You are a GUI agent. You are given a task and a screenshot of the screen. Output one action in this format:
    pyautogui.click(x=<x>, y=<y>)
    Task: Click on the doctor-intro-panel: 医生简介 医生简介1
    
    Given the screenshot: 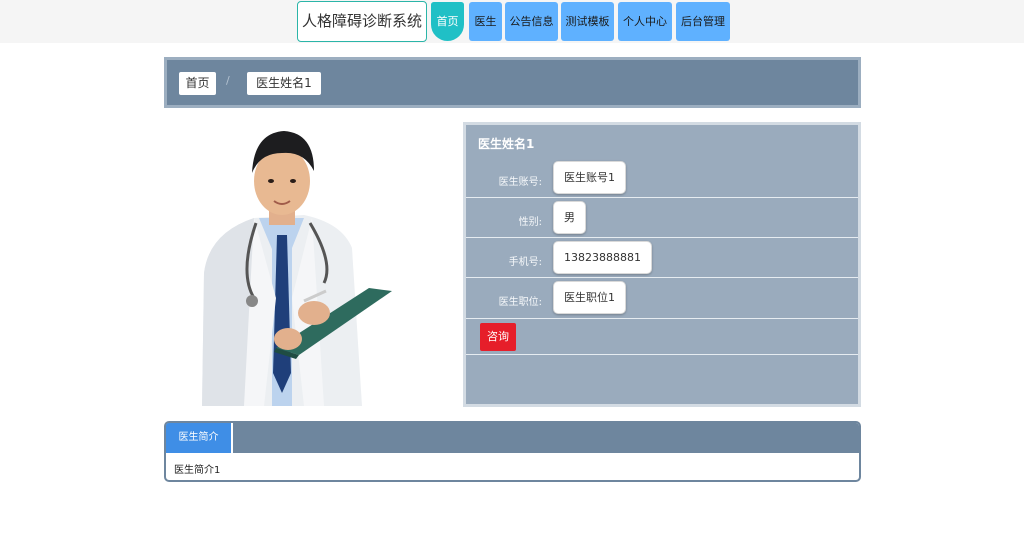 What is the action you would take?
    pyautogui.click(x=512, y=451)
    